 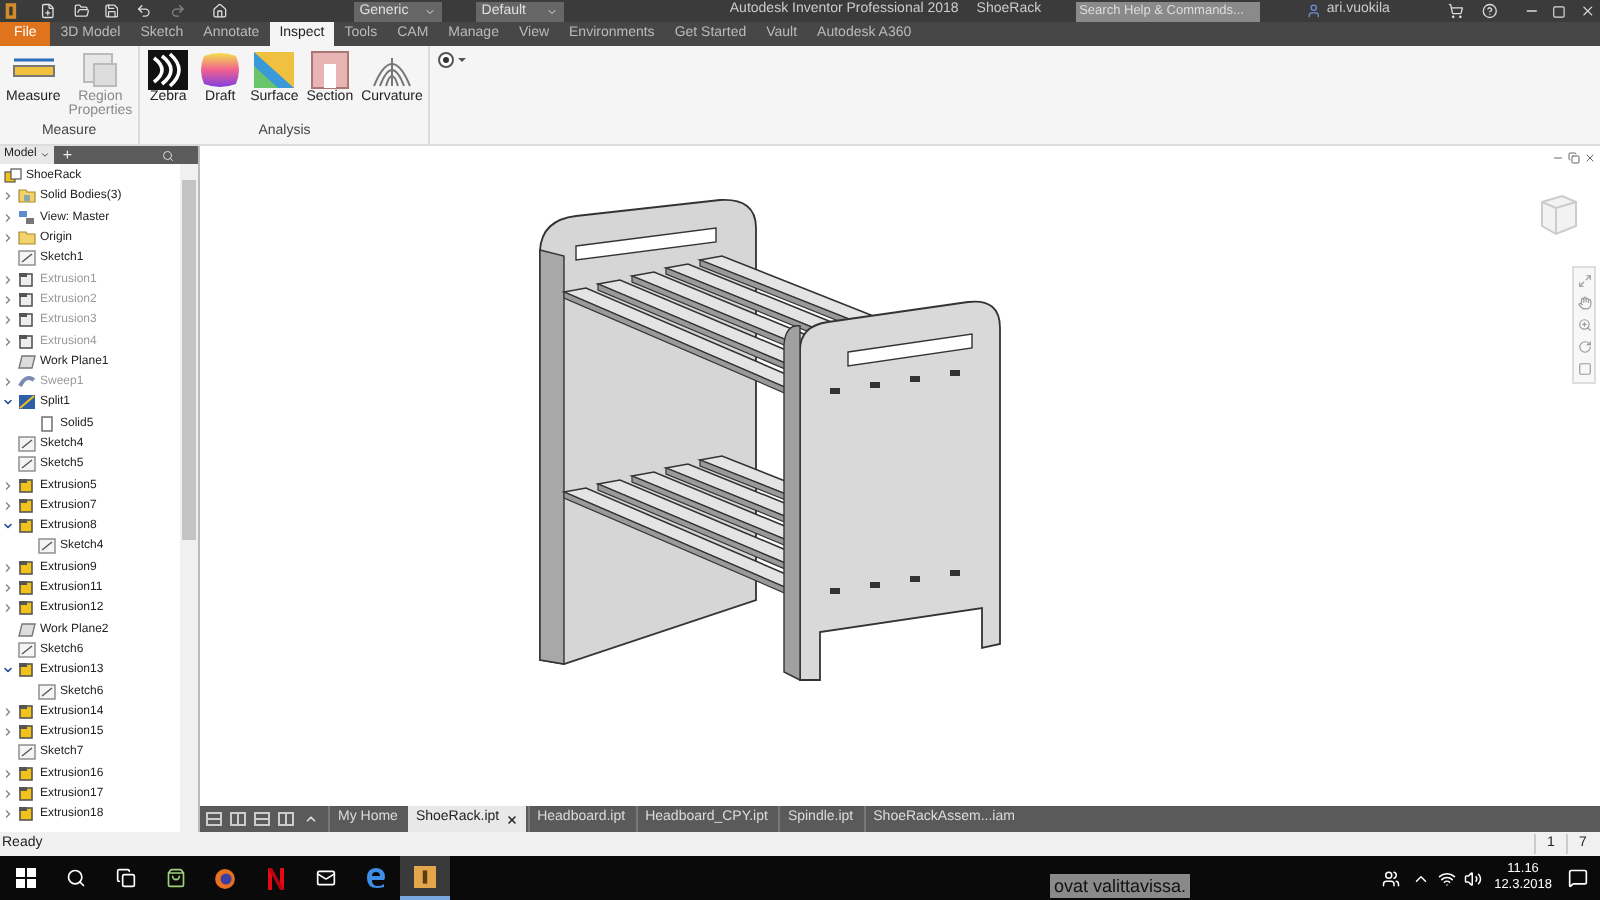 I want to click on view-icon, so click(x=27, y=217).